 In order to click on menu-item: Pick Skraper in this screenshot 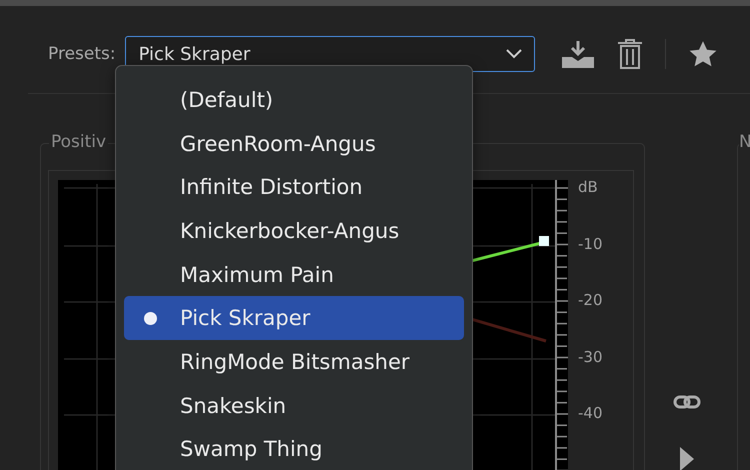, I will do `click(294, 318)`.